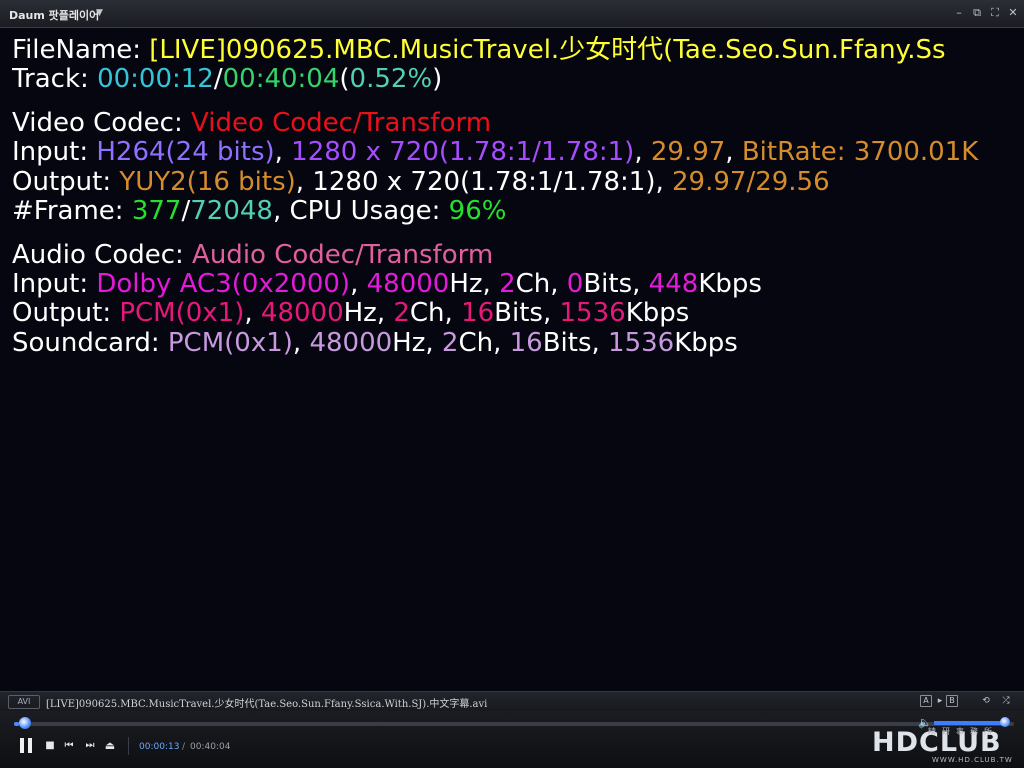 This screenshot has width=1024, height=768. Describe the element at coordinates (22, 745) in the screenshot. I see `pause-icon` at that location.